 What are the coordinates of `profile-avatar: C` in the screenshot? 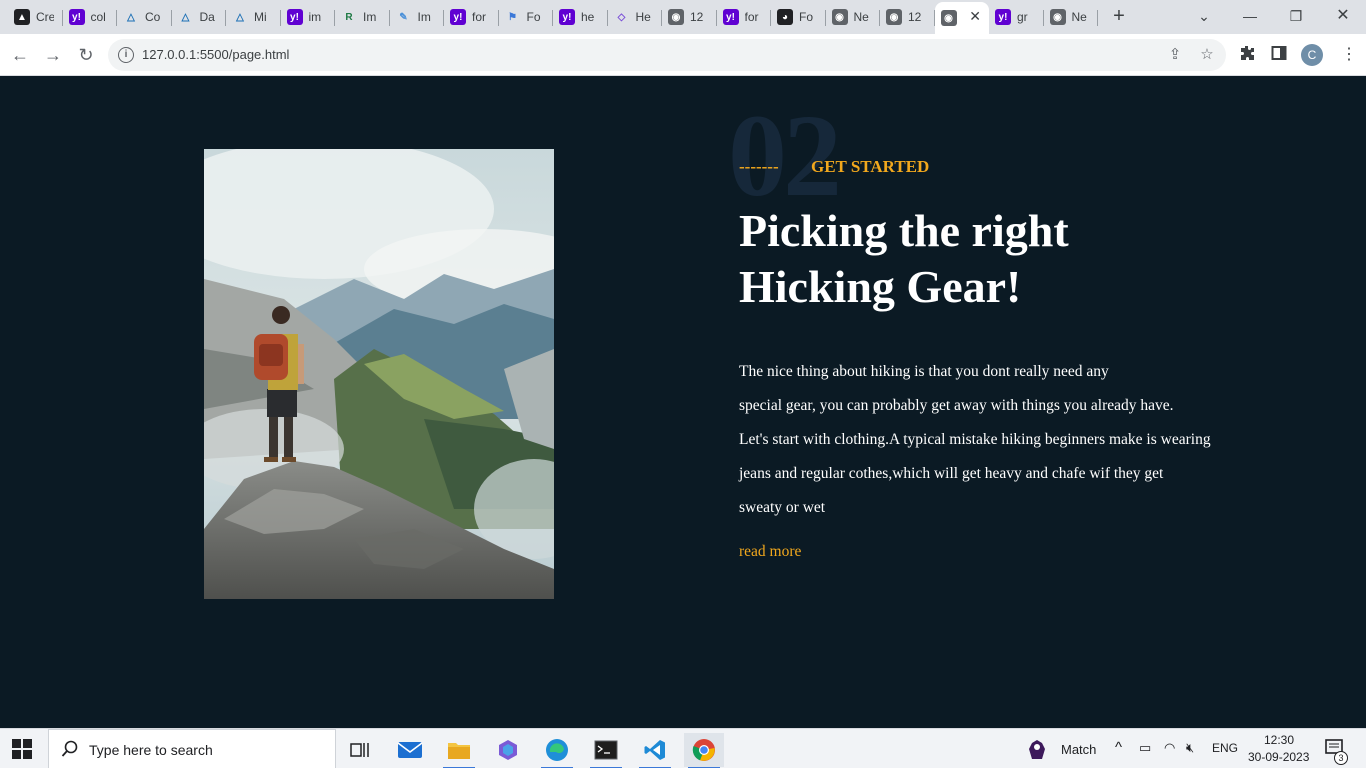 It's located at (1312, 55).